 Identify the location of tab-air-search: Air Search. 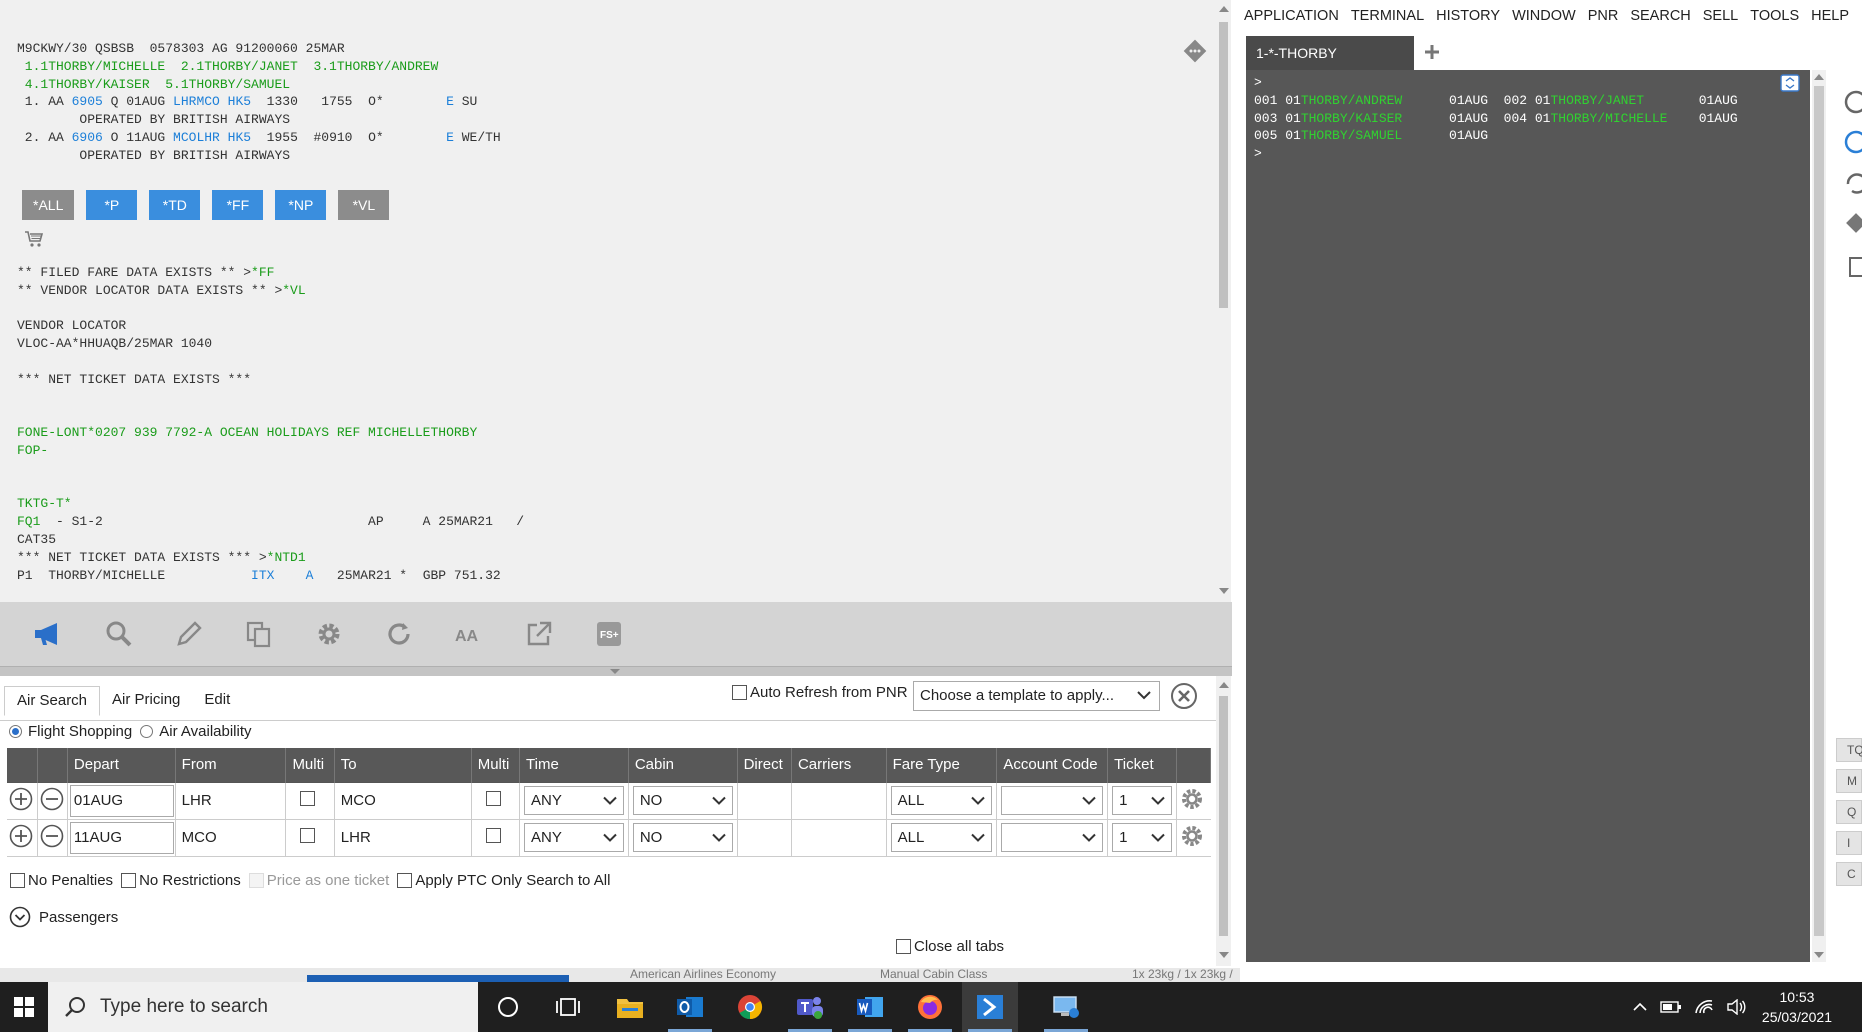
(52, 701).